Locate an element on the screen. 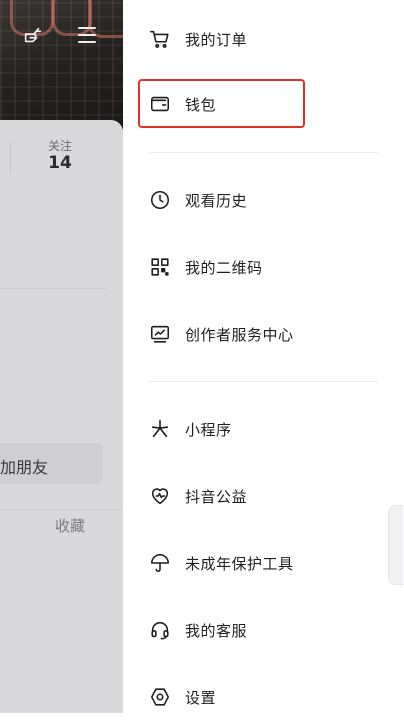  settings-hexagon-icon is located at coordinates (160, 697).